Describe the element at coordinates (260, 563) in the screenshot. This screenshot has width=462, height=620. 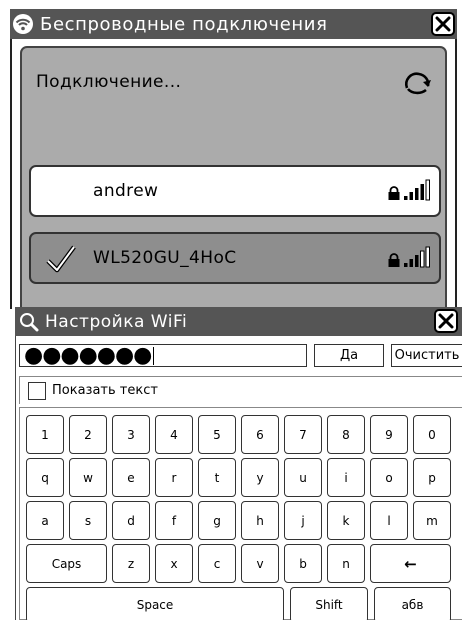
I see `key: v` at that location.